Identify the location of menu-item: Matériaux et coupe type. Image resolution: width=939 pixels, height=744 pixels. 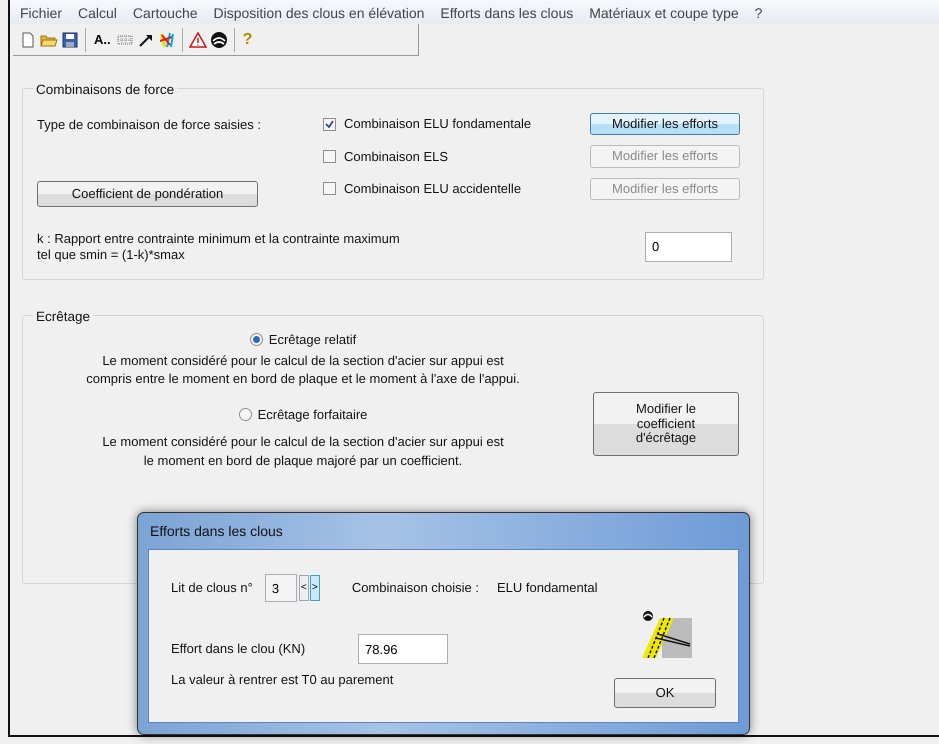
(664, 12).